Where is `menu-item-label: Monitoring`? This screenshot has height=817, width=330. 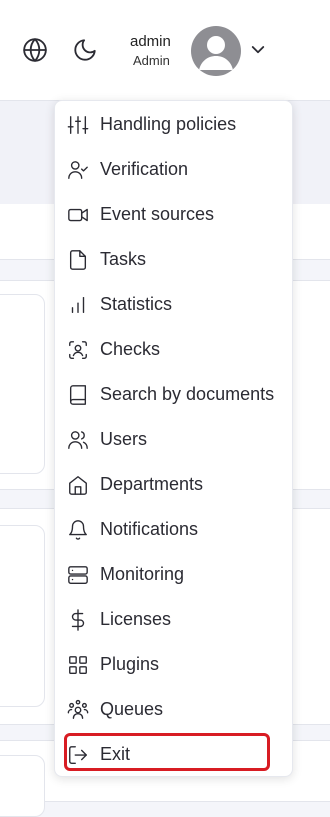
menu-item-label: Monitoring is located at coordinates (142, 574).